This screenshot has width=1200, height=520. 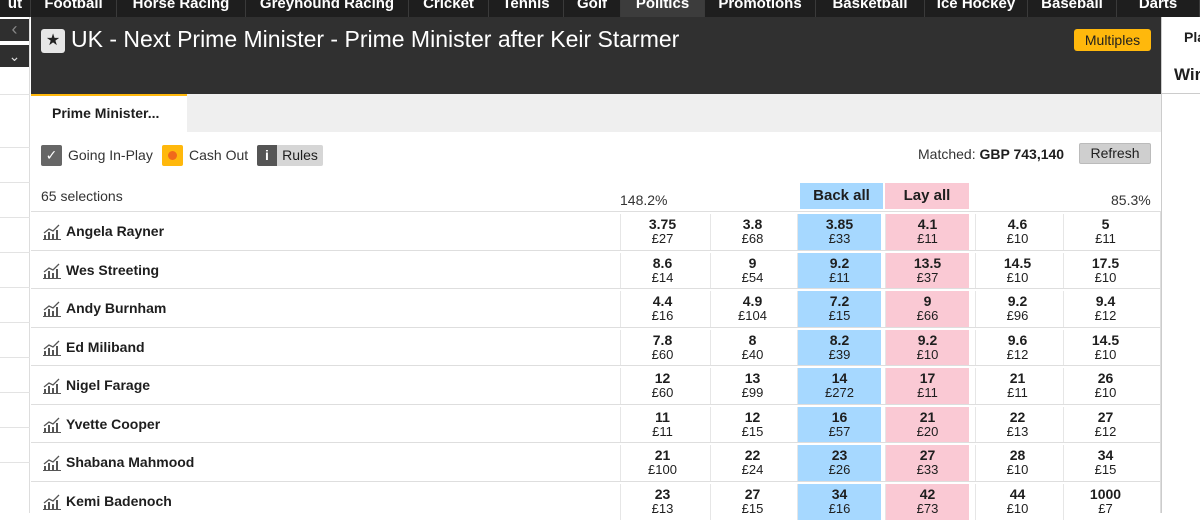 What do you see at coordinates (927, 424) in the screenshot?
I see `lay-price-best-cell: 21 £20` at bounding box center [927, 424].